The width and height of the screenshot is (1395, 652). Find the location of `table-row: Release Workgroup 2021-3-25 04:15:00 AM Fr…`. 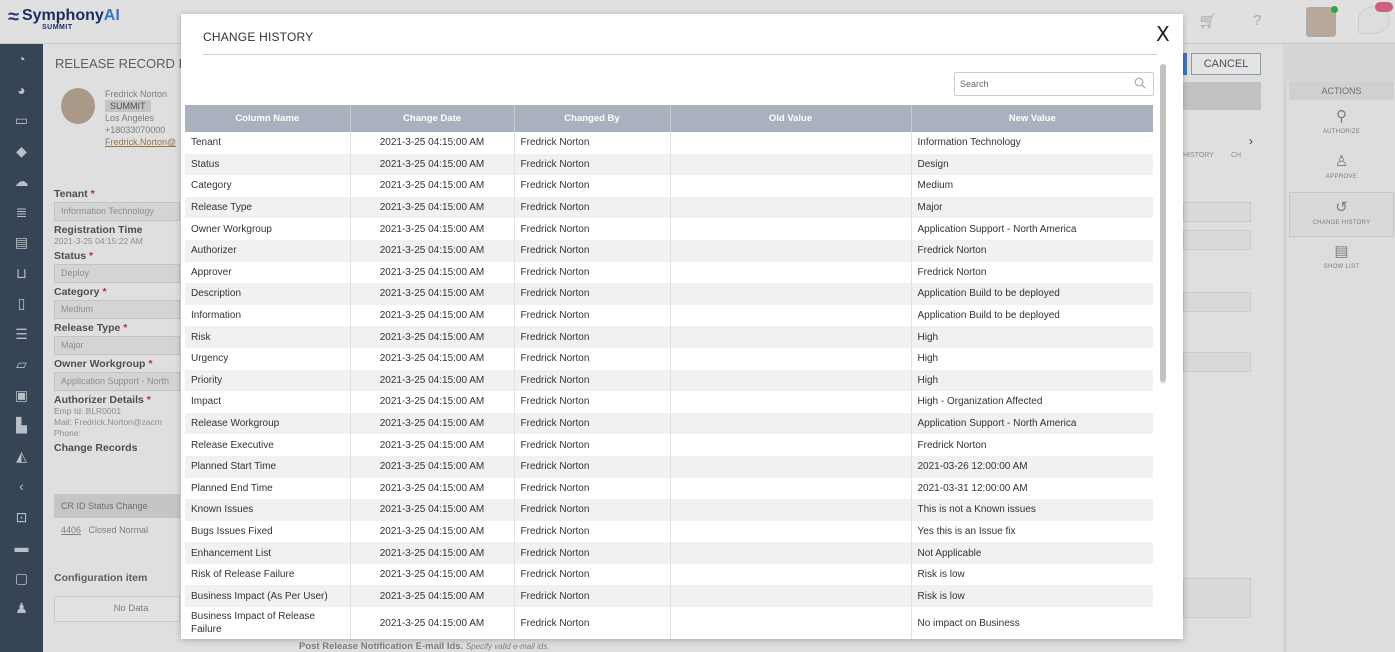

table-row: Release Workgroup 2021-3-25 04:15:00 AM Fr… is located at coordinates (669, 423).